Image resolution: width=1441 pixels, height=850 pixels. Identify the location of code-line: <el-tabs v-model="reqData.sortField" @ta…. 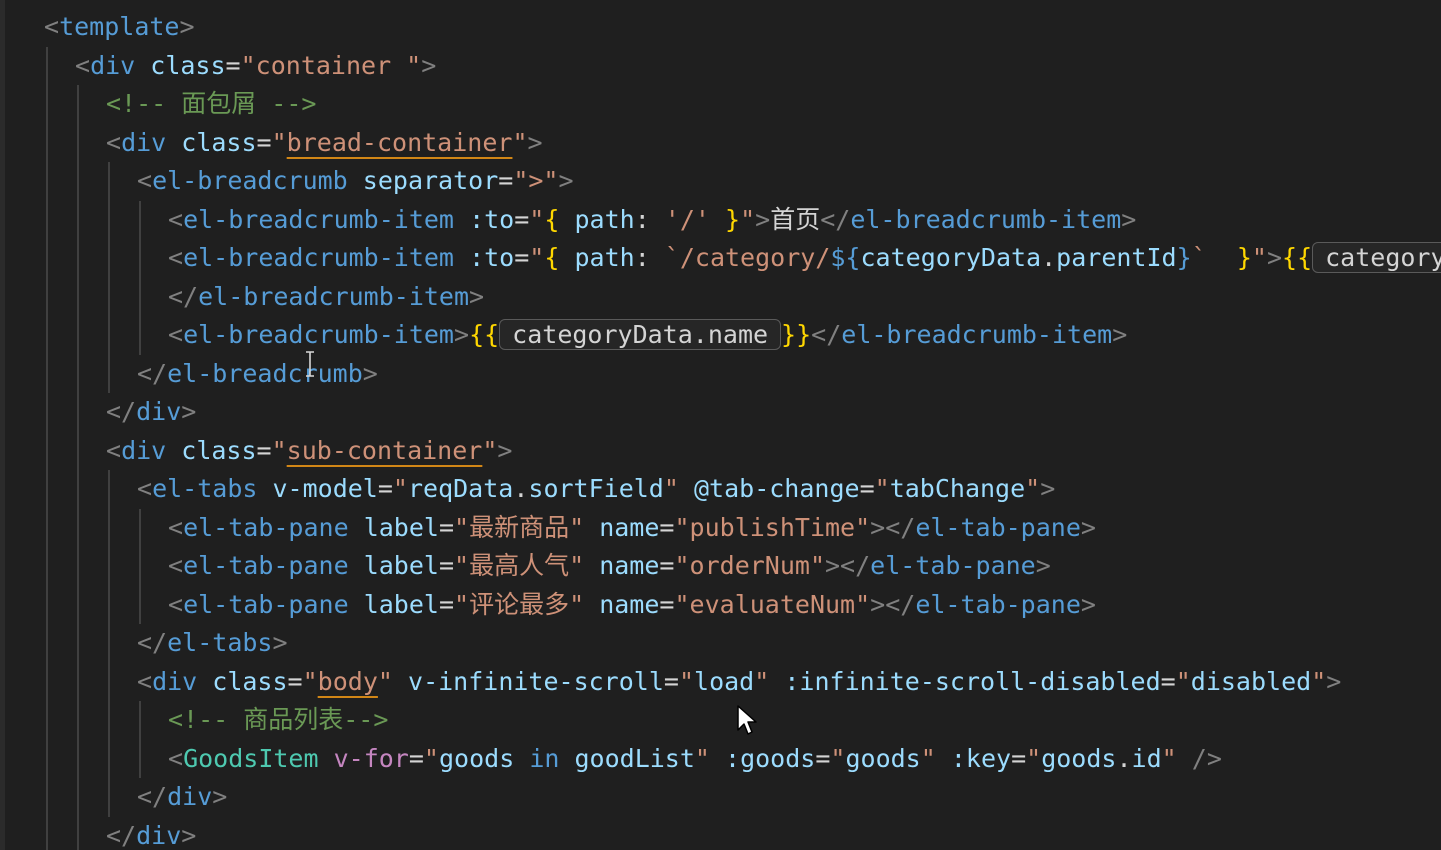
(723, 489).